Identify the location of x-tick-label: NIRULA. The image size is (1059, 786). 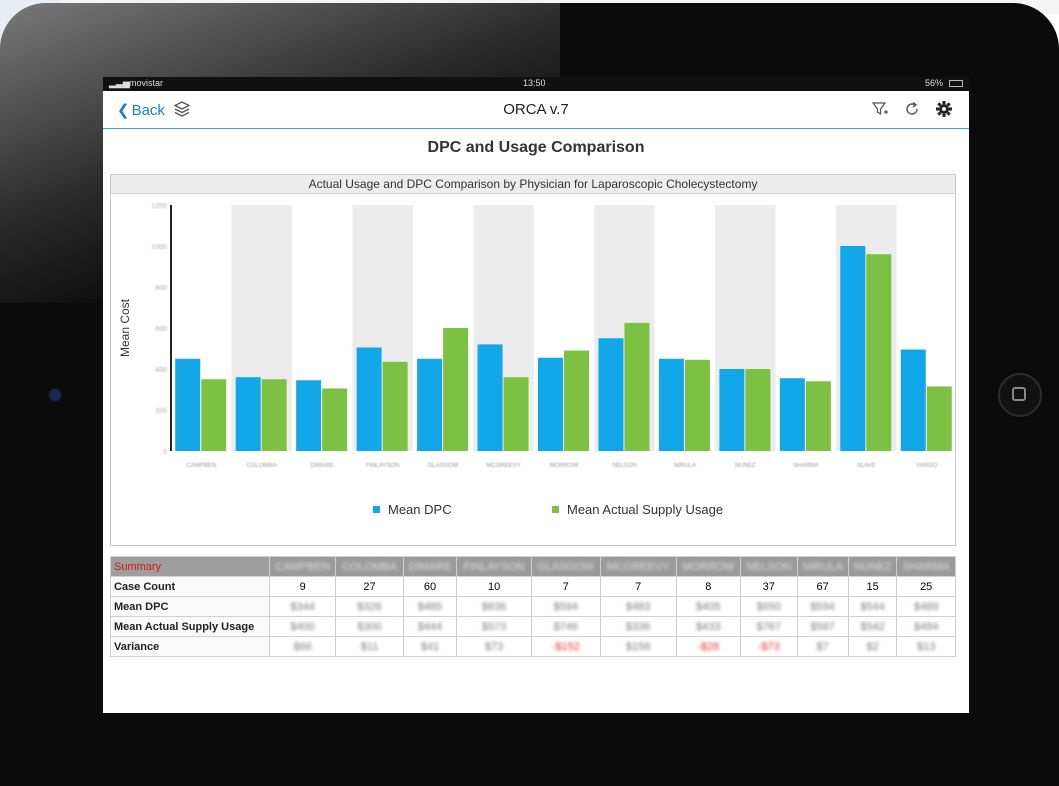
(685, 466).